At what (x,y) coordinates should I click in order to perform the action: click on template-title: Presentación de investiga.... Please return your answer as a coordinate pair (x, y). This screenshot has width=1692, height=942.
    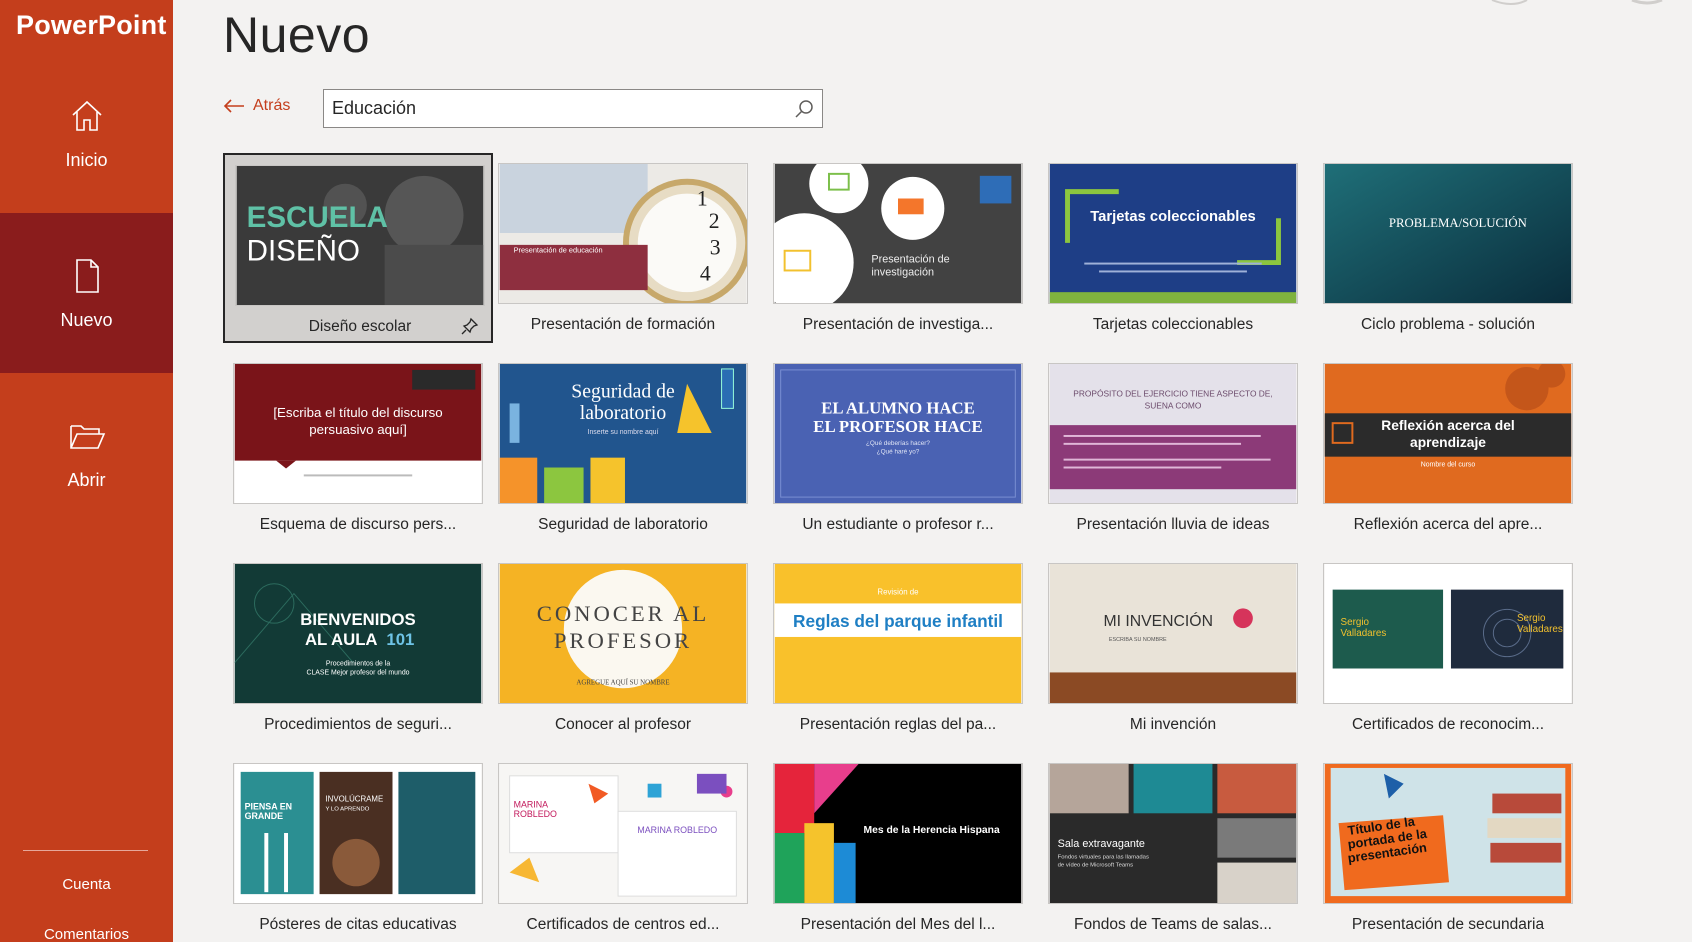
    Looking at the image, I should click on (898, 324).